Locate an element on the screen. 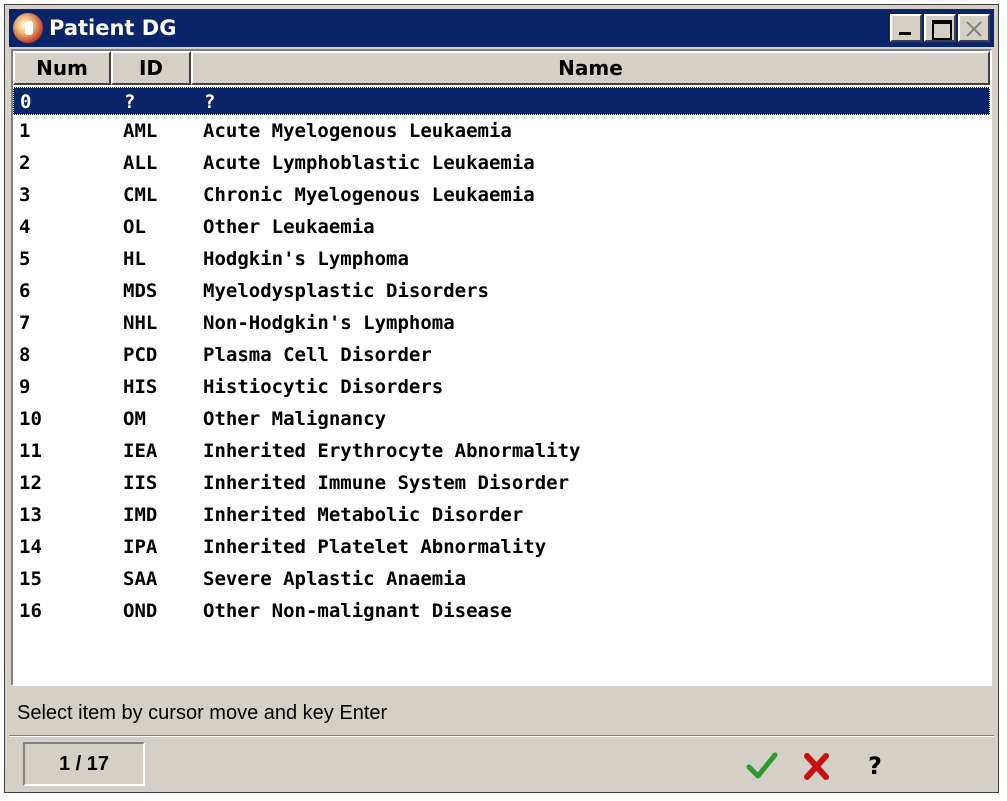  cell-name: Inherited Platelet Abnormality is located at coordinates (375, 547).